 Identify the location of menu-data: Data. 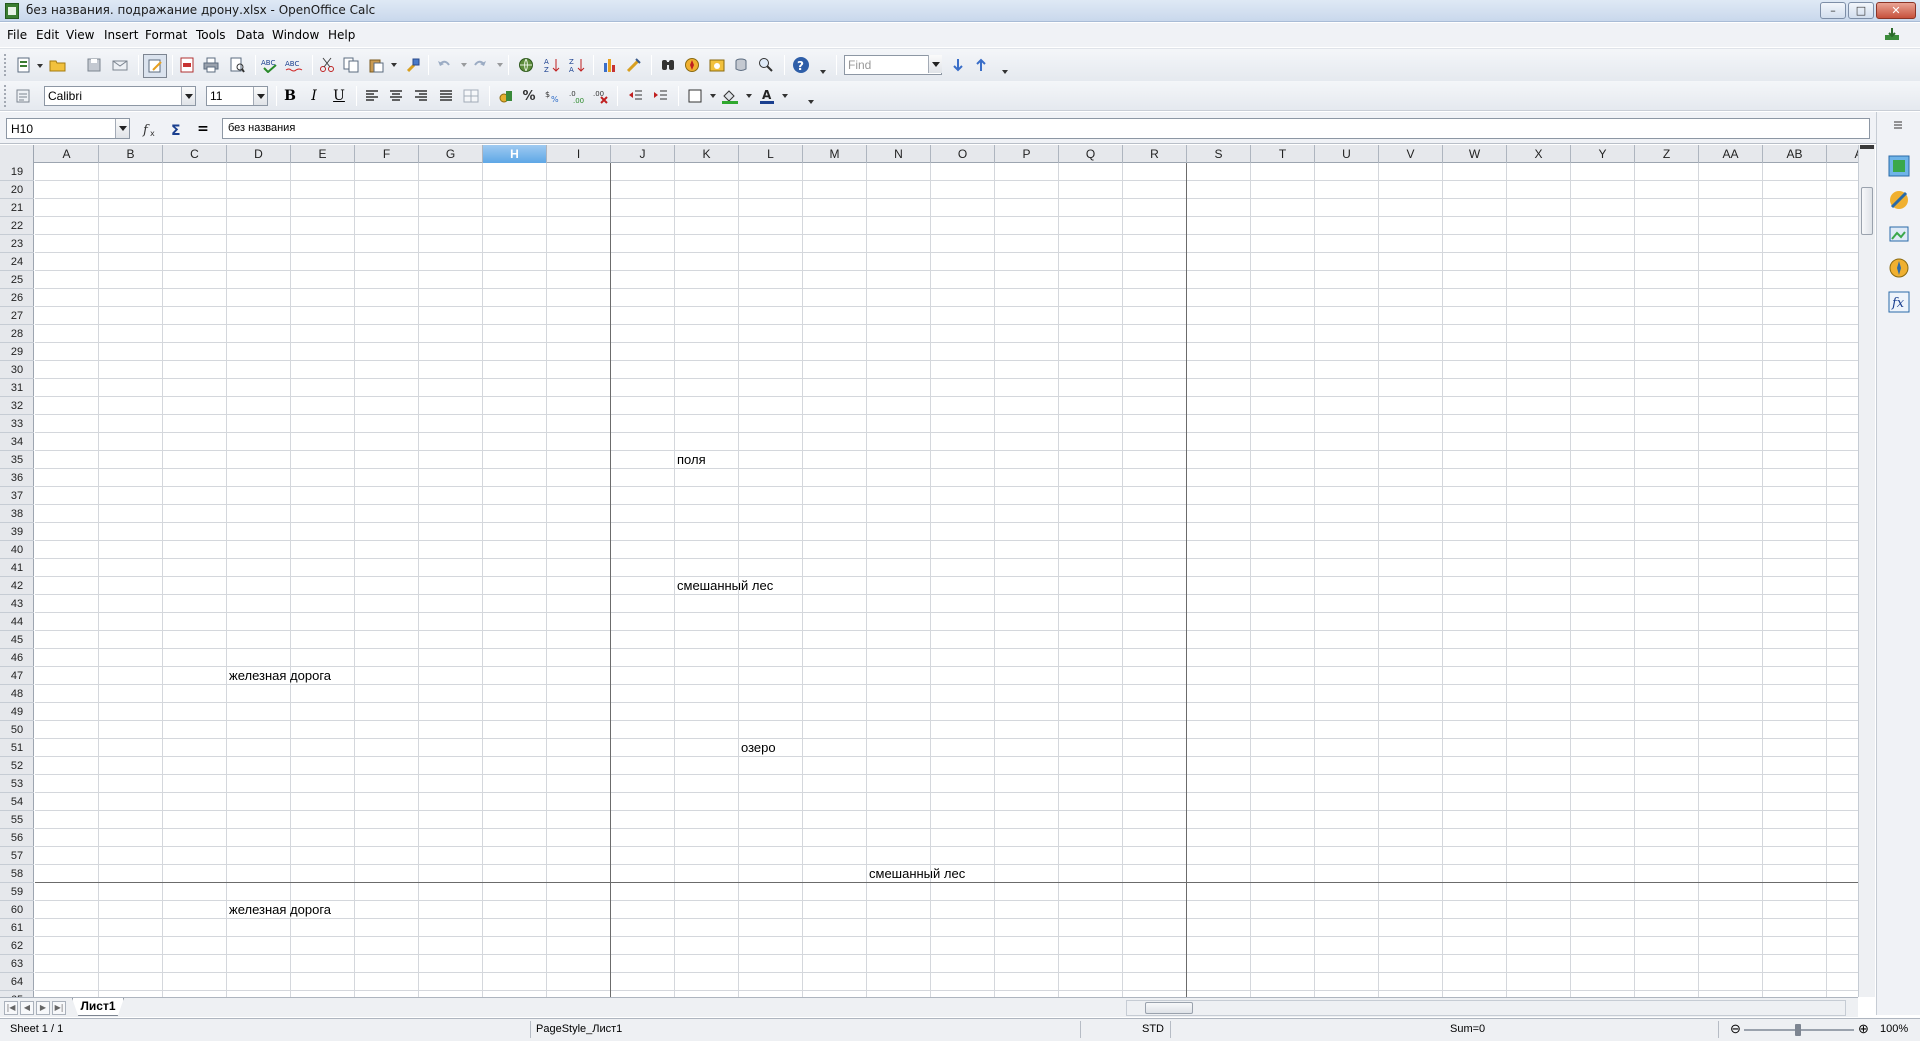
(250, 35).